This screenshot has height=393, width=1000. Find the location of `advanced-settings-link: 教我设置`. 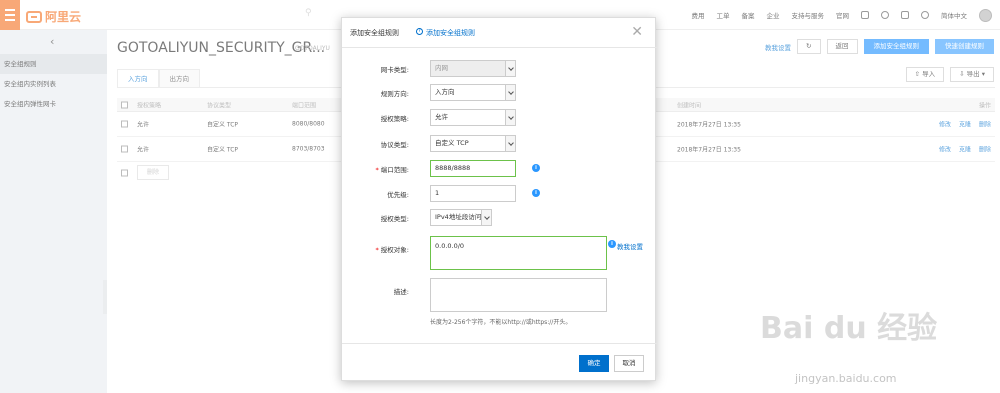

advanced-settings-link: 教我设置 is located at coordinates (630, 246).